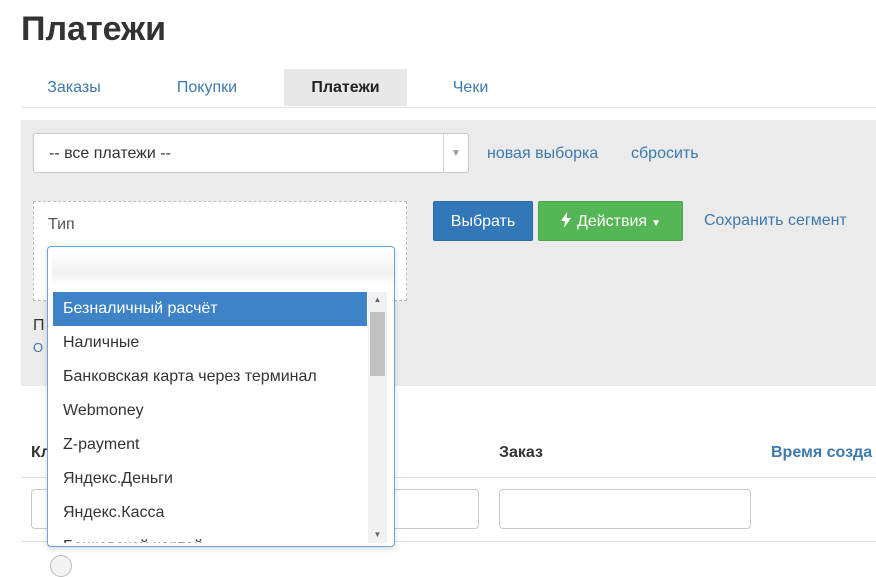 The image size is (876, 577). Describe the element at coordinates (455, 153) in the screenshot. I see `select-arrow-icon: ▼` at that location.